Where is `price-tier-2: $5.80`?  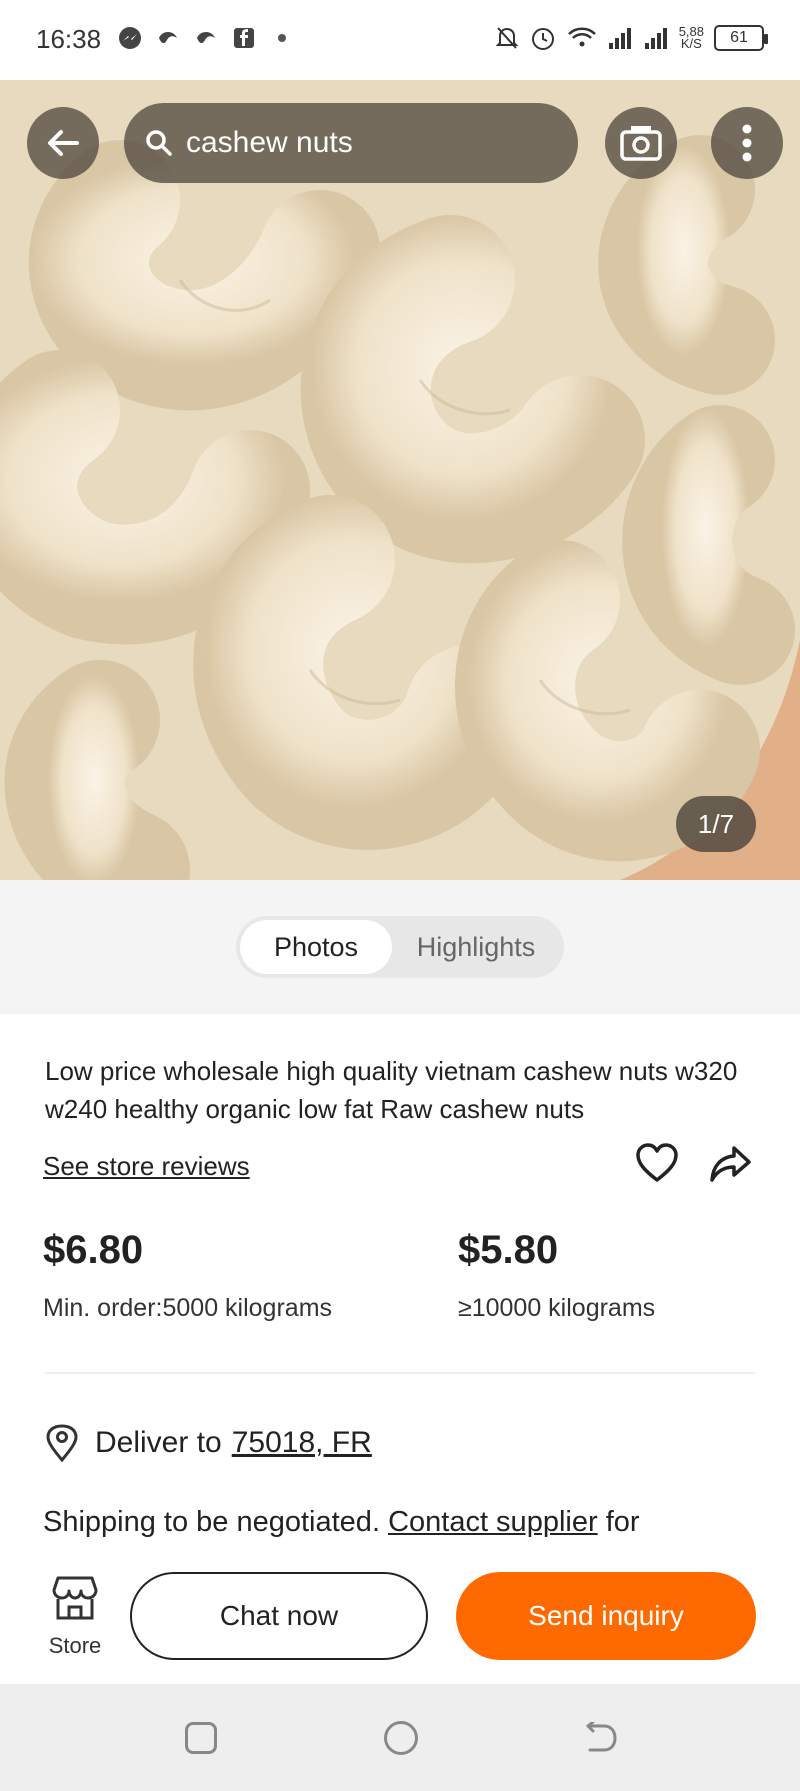
price-tier-2: $5.80 is located at coordinates (508, 1250).